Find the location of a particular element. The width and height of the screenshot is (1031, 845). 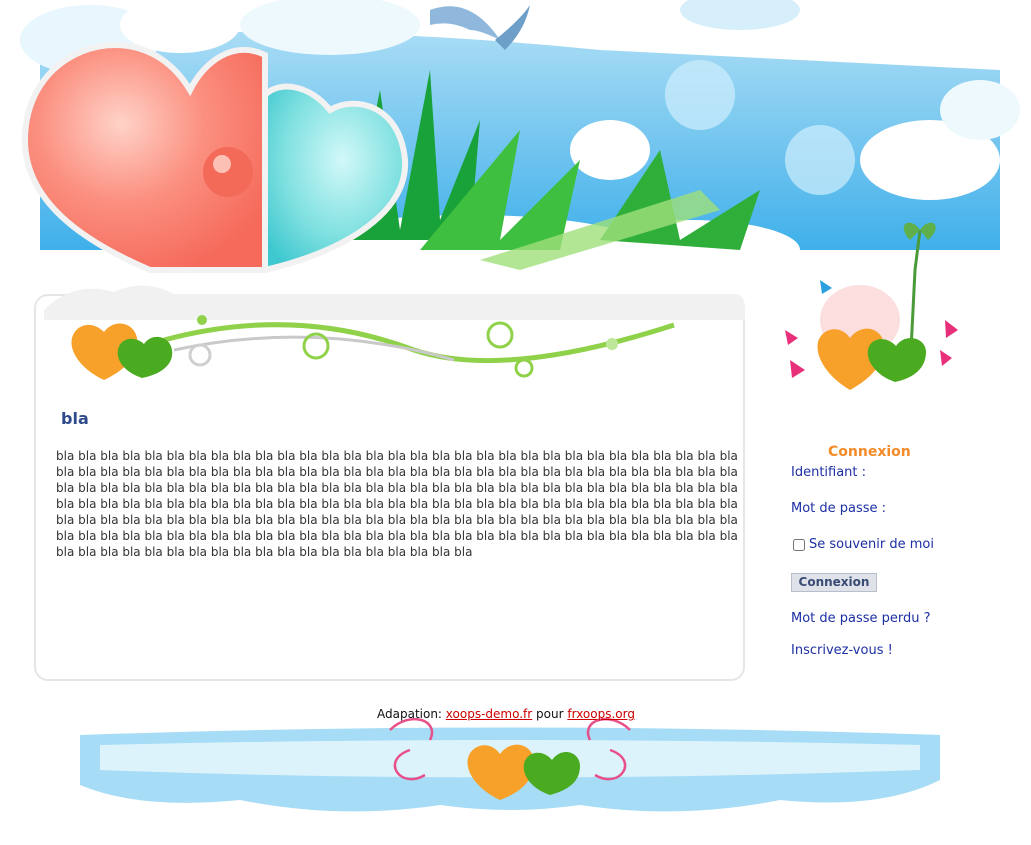

remember-me: Se souvenir de moi is located at coordinates (862, 544).